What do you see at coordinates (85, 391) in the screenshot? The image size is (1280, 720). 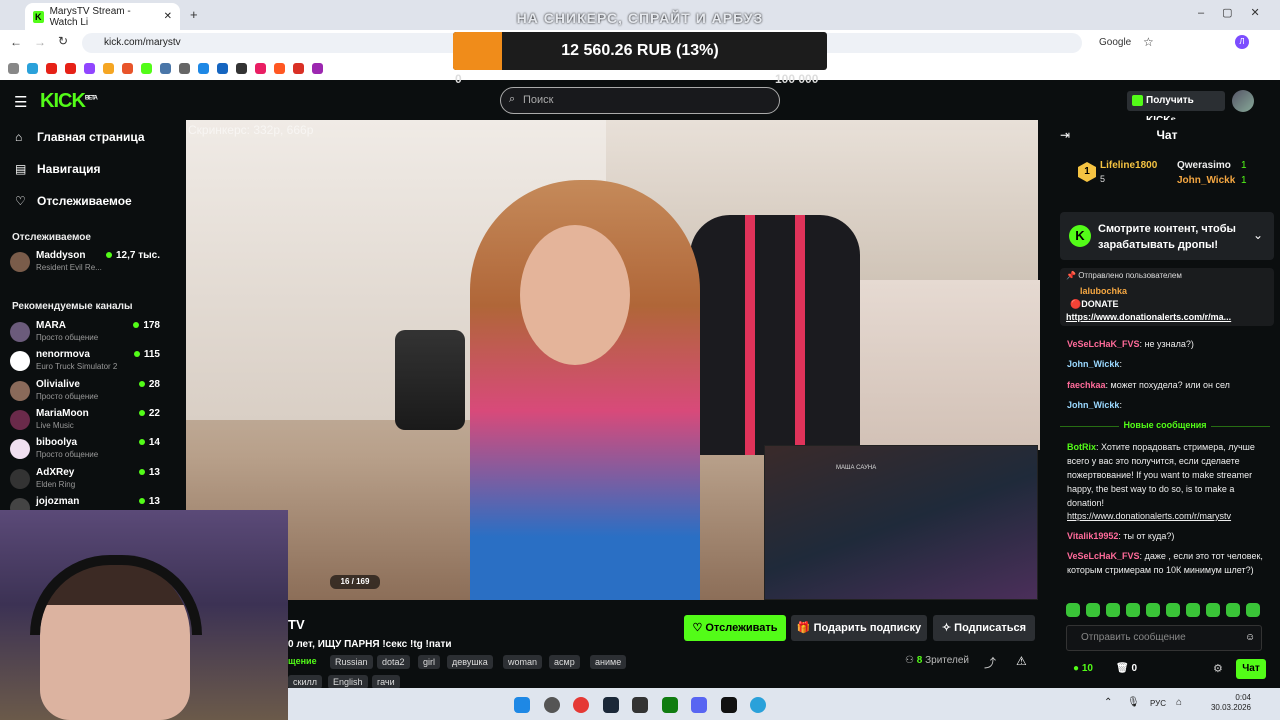 I see `recommended-channel: Olivialive Просто общение 28` at bounding box center [85, 391].